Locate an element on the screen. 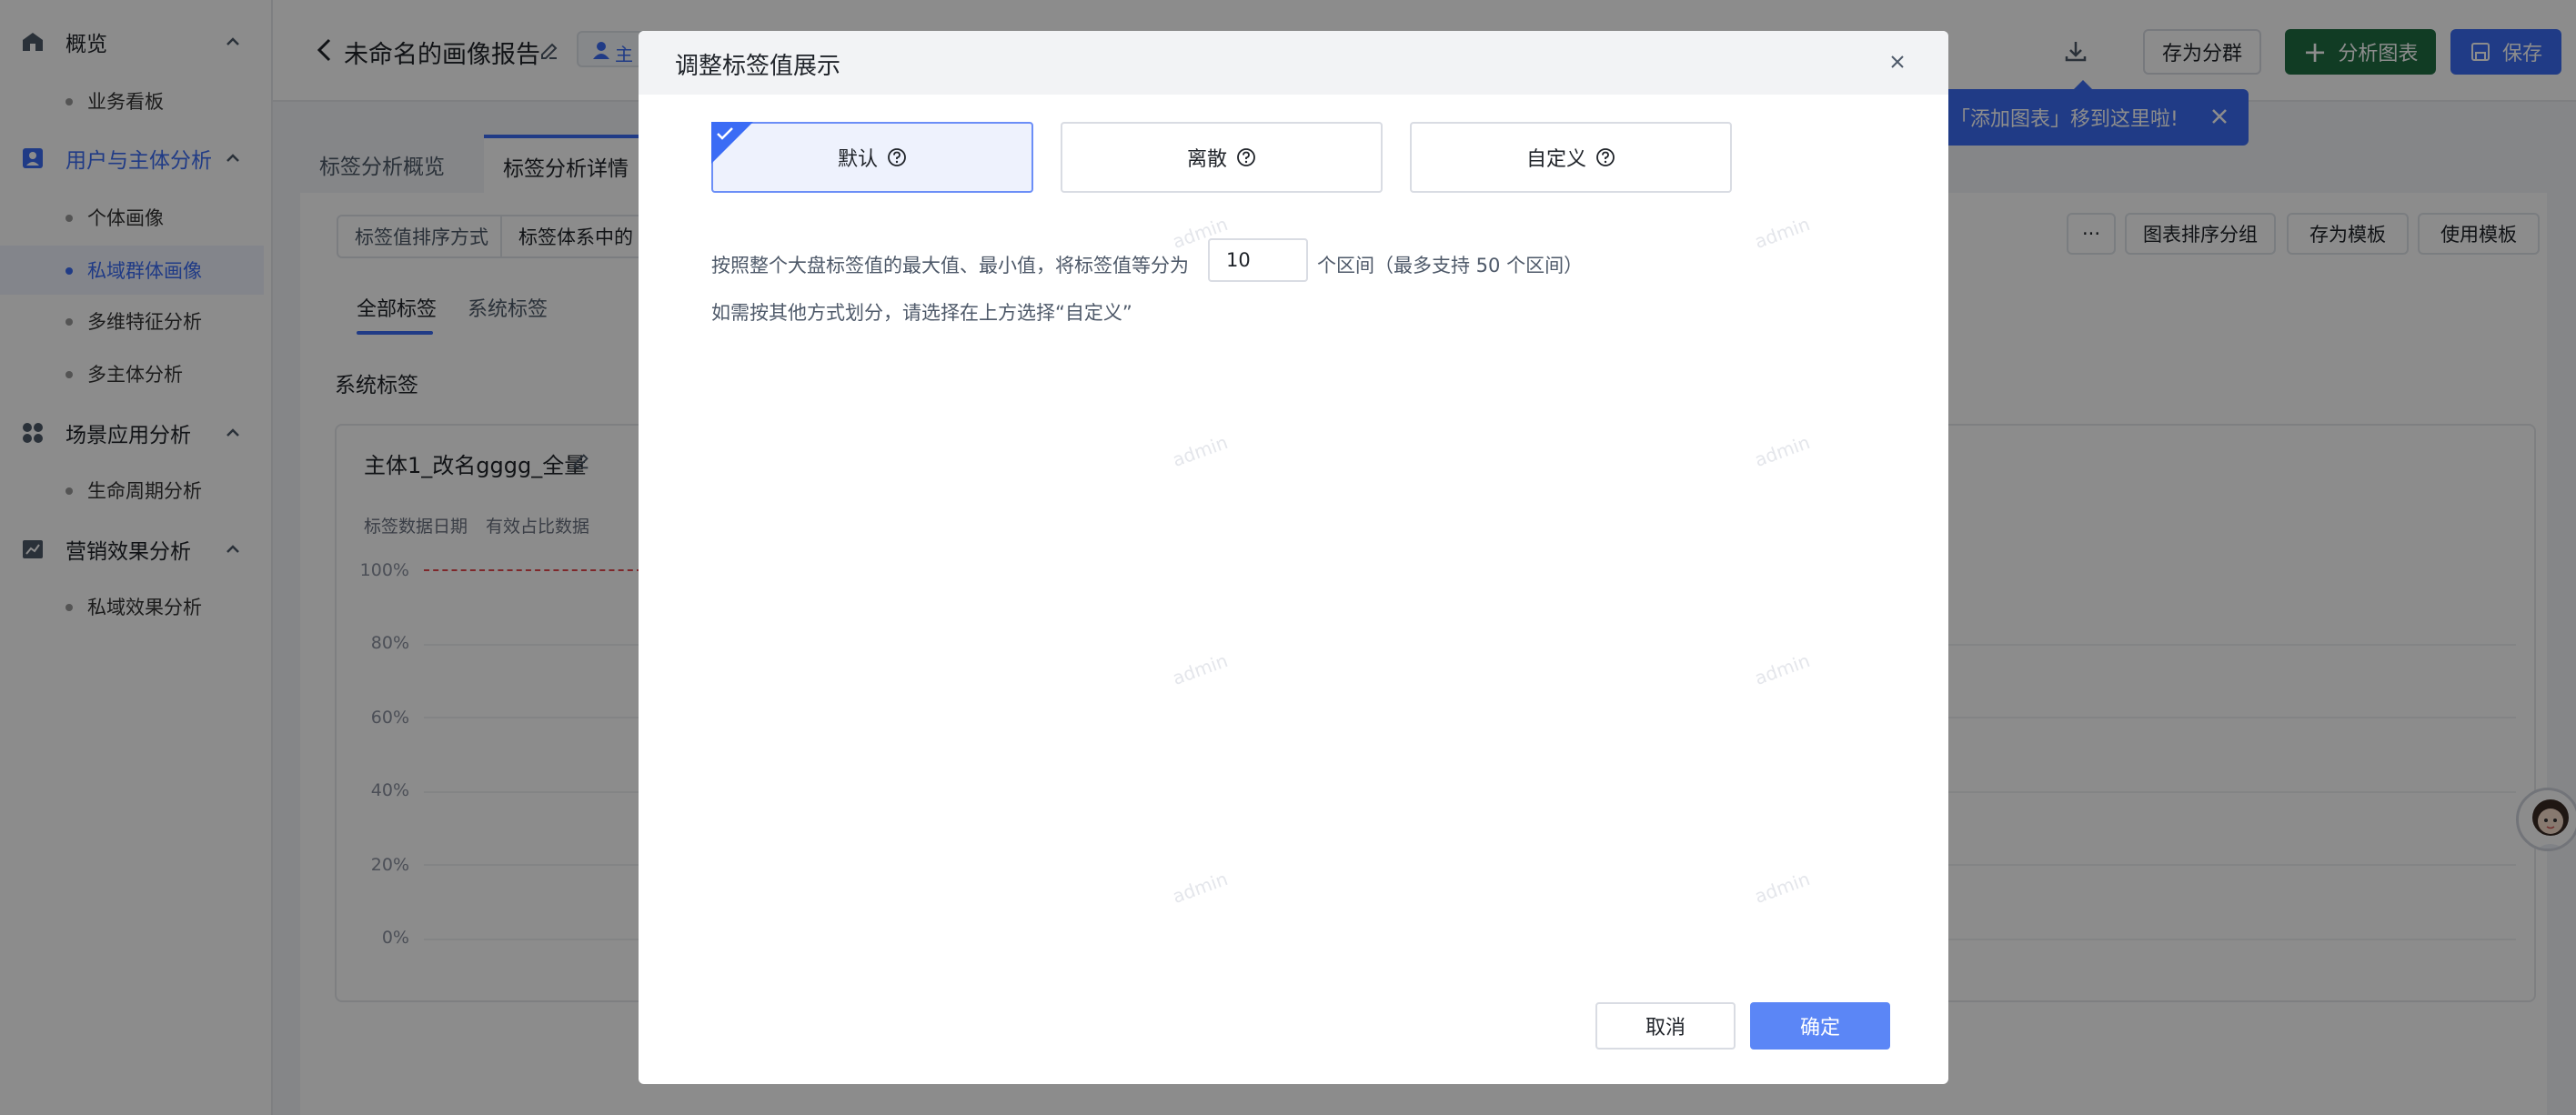 This screenshot has height=1115, width=2576. confirm-button: 确定 is located at coordinates (1820, 1026).